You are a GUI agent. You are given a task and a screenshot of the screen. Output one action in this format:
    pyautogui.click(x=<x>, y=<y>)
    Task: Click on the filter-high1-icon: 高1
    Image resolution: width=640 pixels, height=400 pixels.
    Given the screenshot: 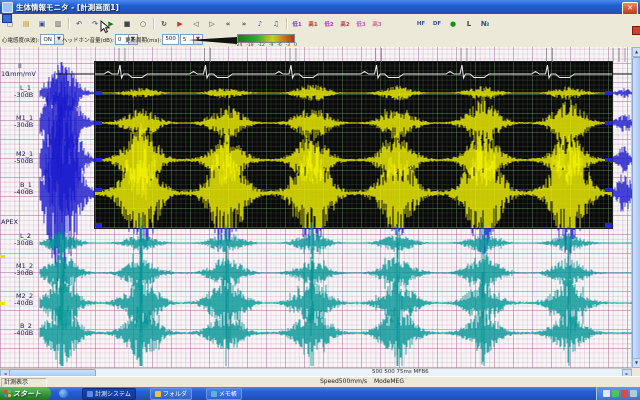 What is the action you would take?
    pyautogui.click(x=313, y=24)
    